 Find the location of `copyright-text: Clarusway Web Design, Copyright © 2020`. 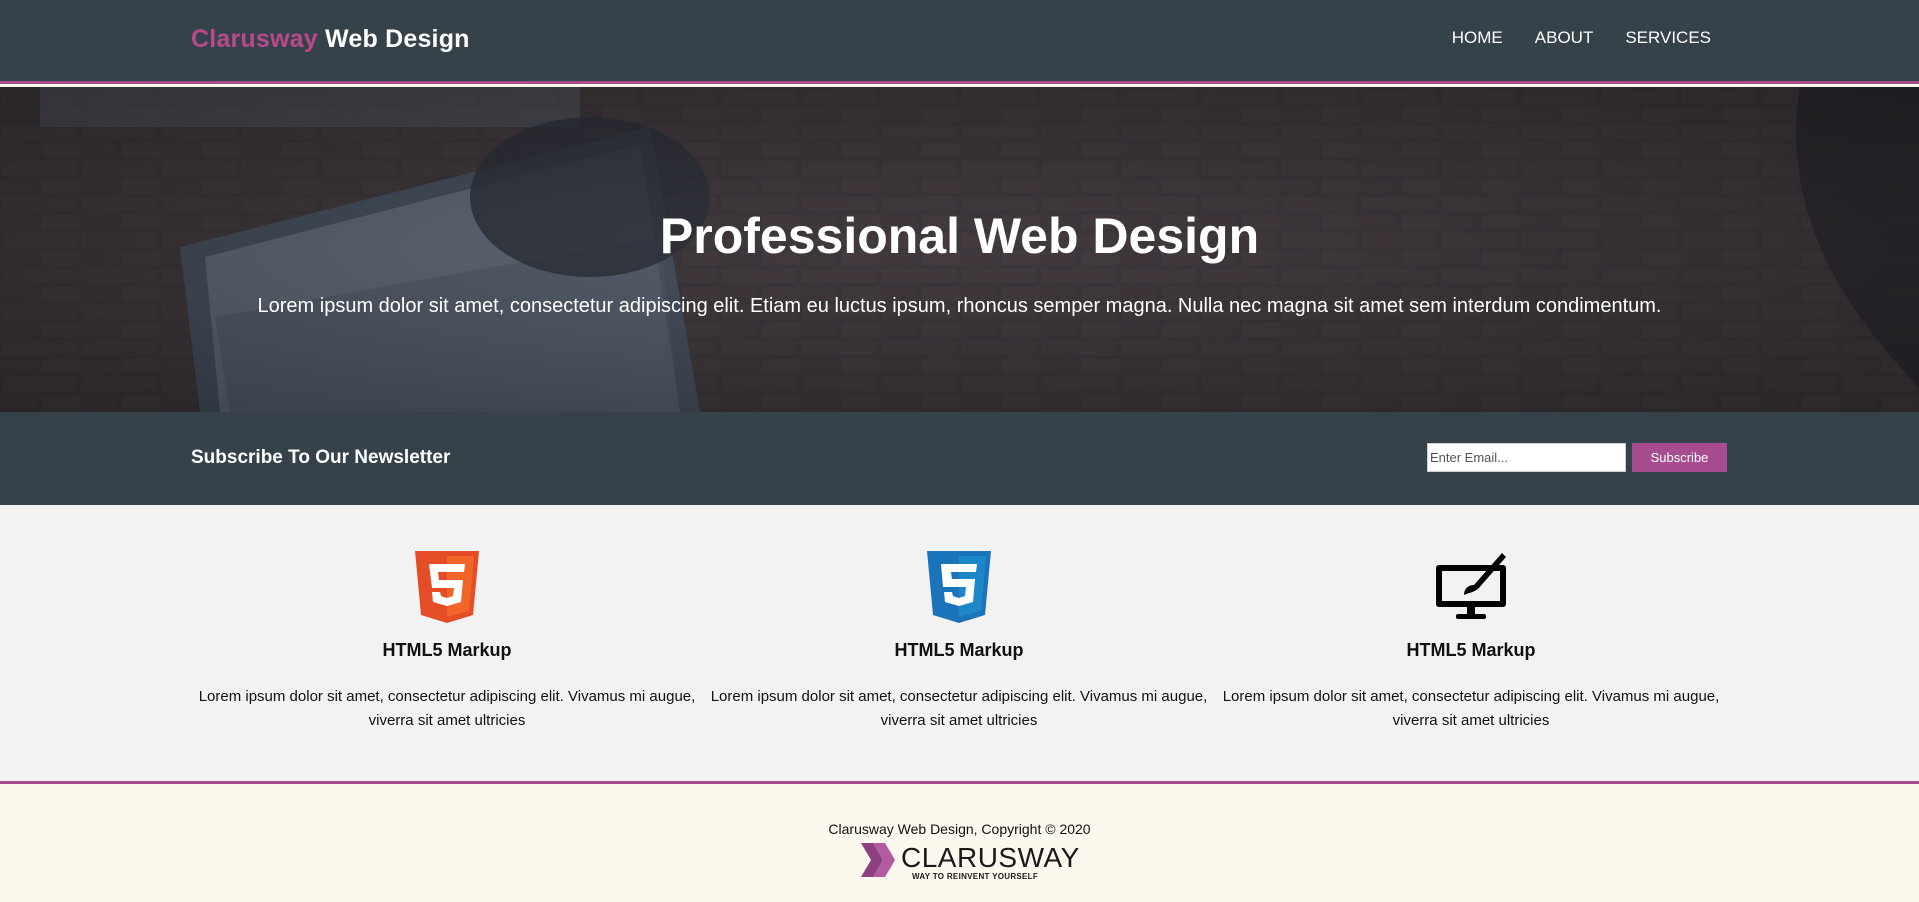

copyright-text: Clarusway Web Design, Copyright © 2020 is located at coordinates (959, 829).